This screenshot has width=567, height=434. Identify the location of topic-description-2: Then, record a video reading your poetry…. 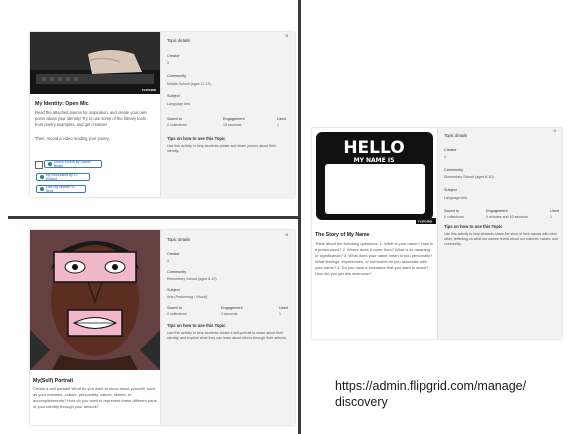
(72, 138).